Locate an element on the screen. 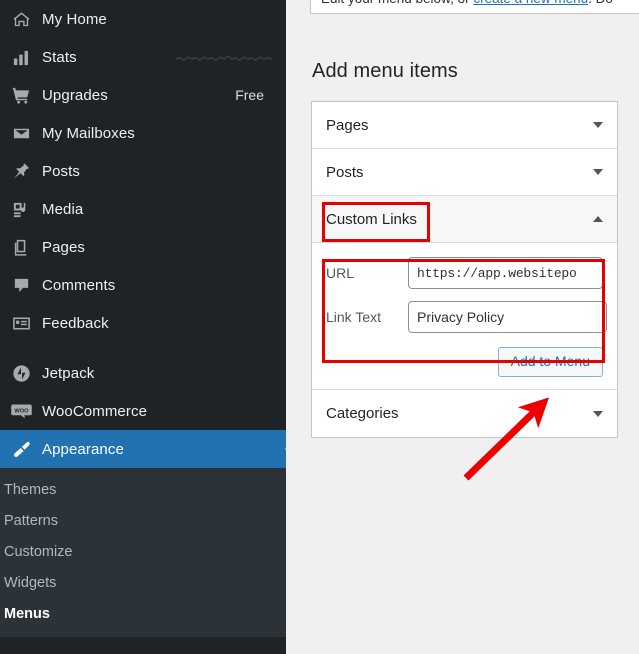 The image size is (639, 654). submenu-item-patterns: Patterns is located at coordinates (143, 520).